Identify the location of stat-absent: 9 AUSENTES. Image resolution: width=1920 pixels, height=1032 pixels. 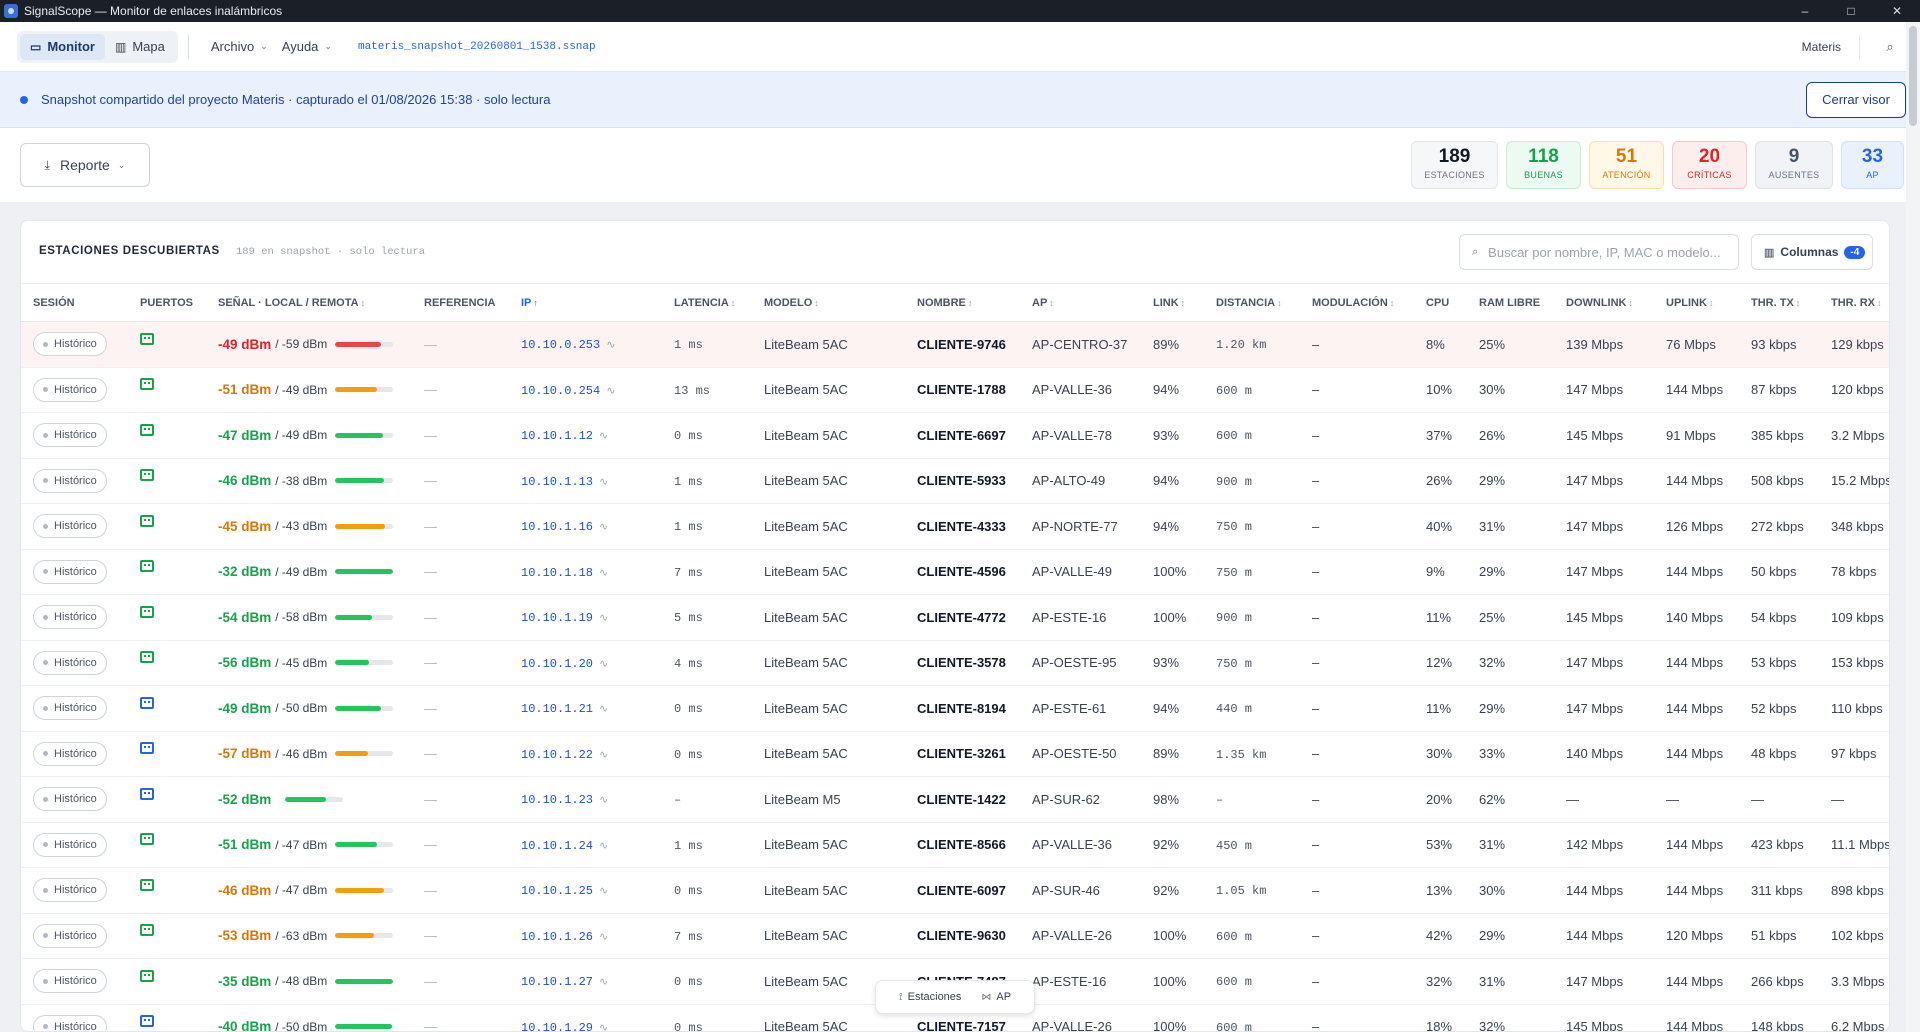
(1794, 165).